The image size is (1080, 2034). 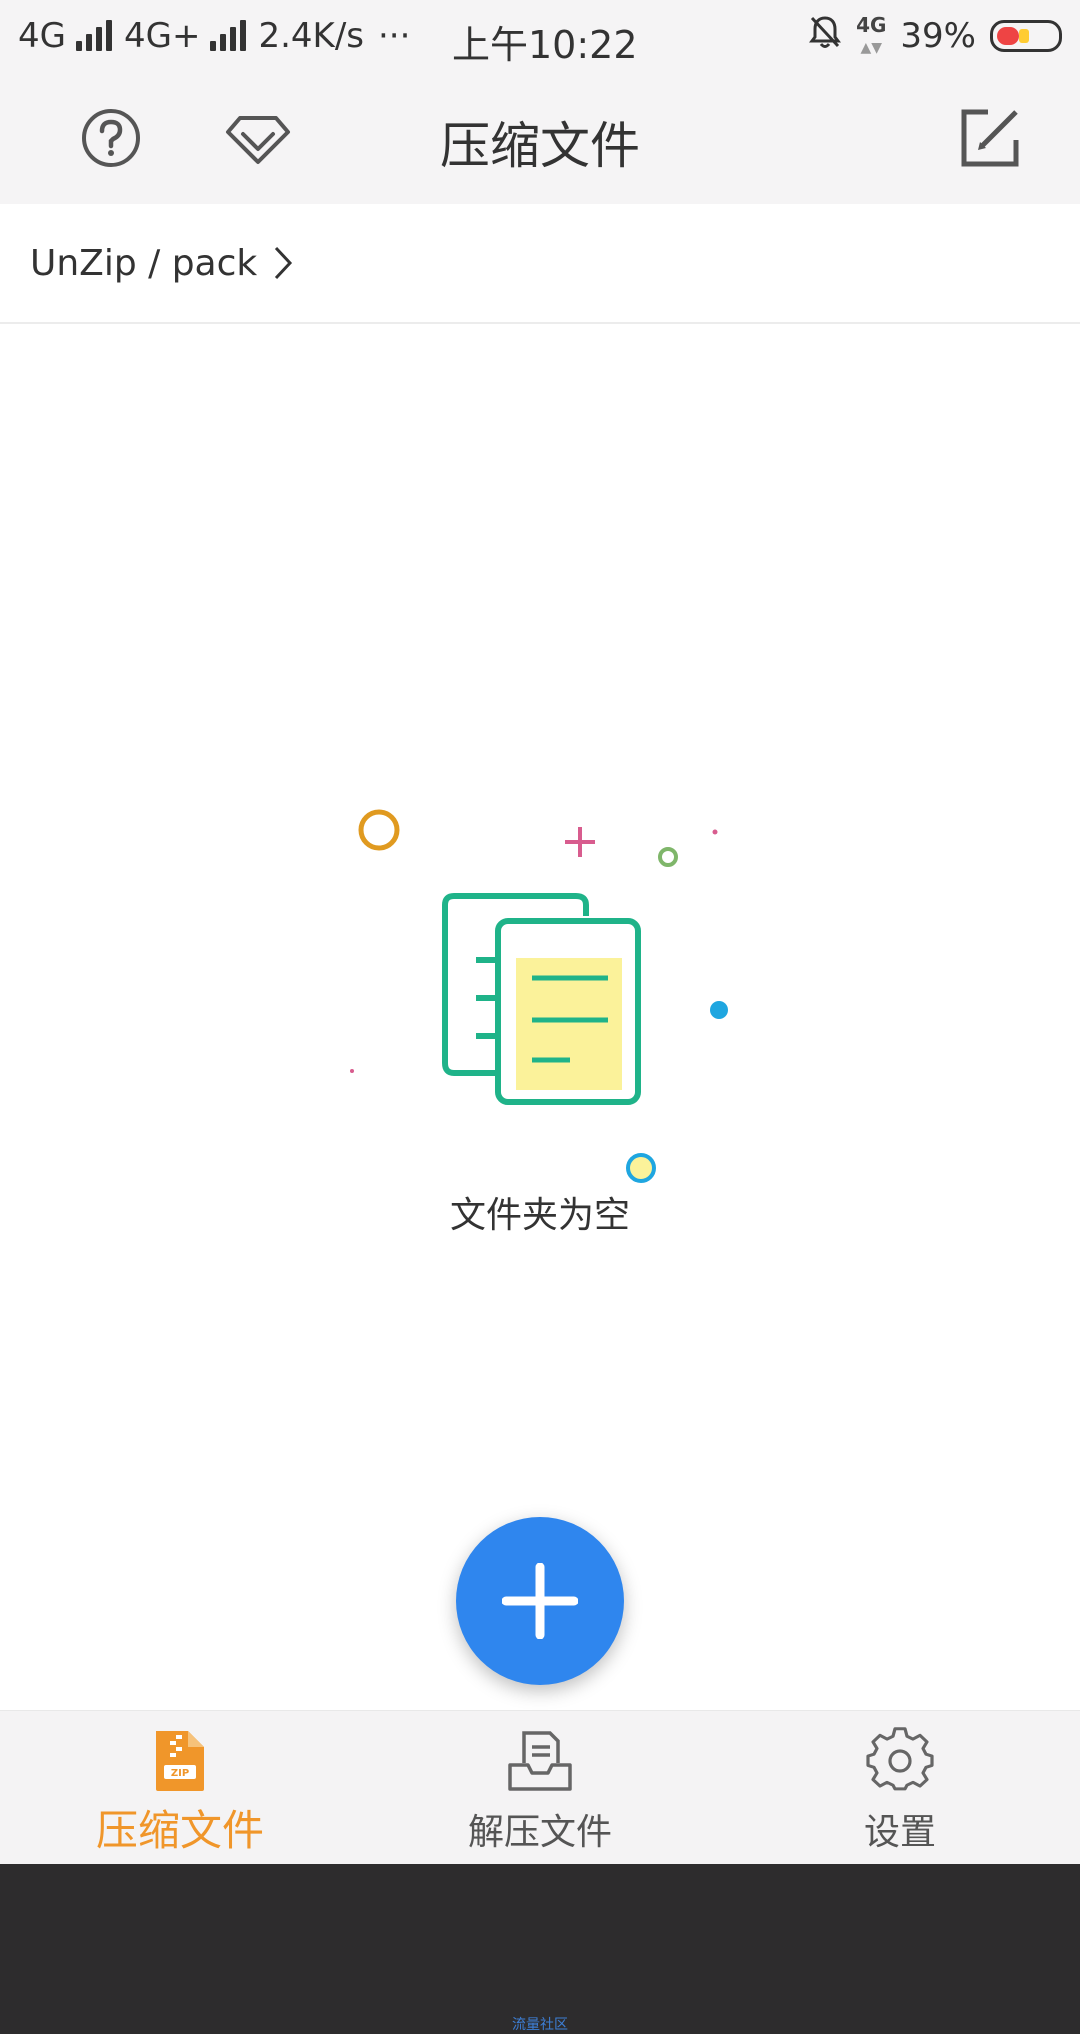 I want to click on decor-dot-pink-small, so click(x=352, y=1071).